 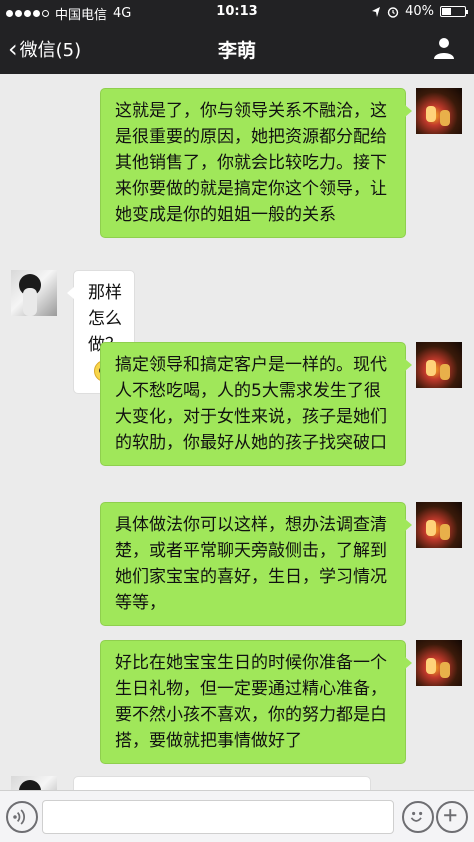 I want to click on status-bar: 中国电信 4G 10:13 40%, so click(x=237, y=12).